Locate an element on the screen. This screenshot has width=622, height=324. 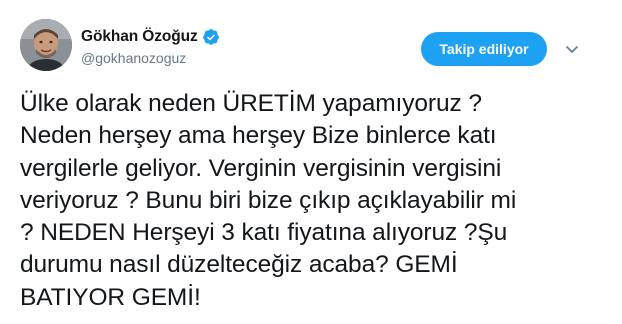
display-name: Gökhan Özoğuz is located at coordinates (139, 37).